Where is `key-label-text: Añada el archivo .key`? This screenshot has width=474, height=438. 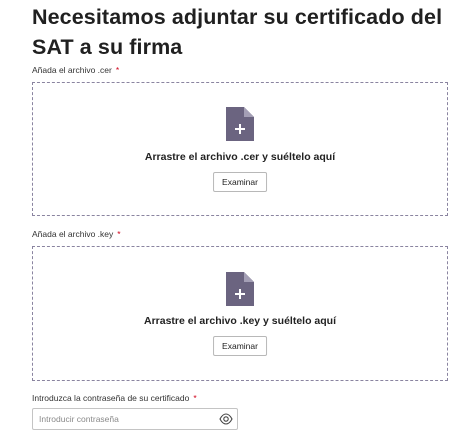 key-label-text: Añada el archivo .key is located at coordinates (73, 234).